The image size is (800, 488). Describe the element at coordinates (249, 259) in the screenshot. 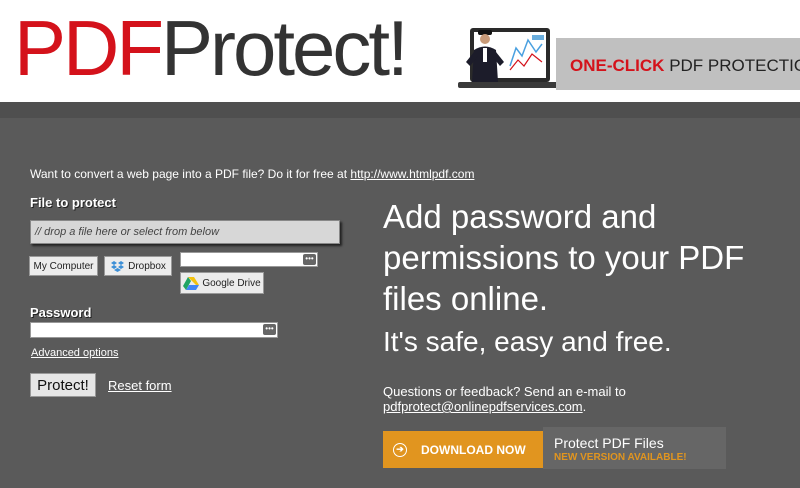

I see `url-input: •••` at that location.